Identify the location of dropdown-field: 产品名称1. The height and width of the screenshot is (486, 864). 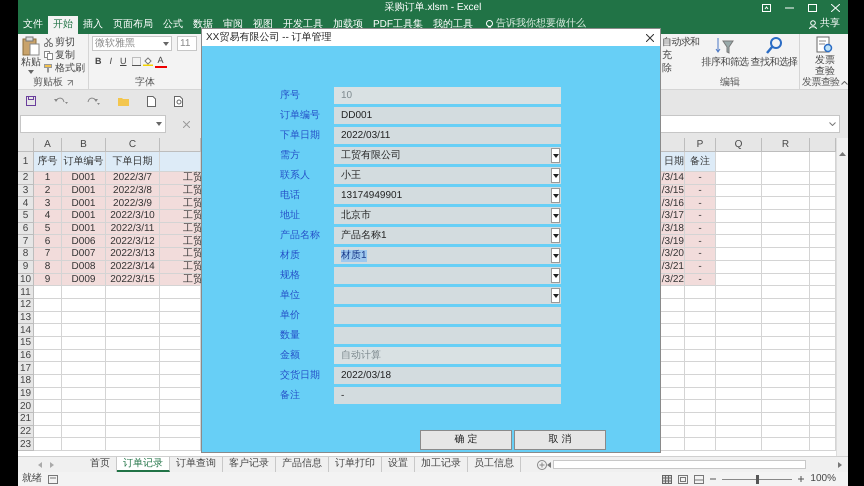
(447, 235).